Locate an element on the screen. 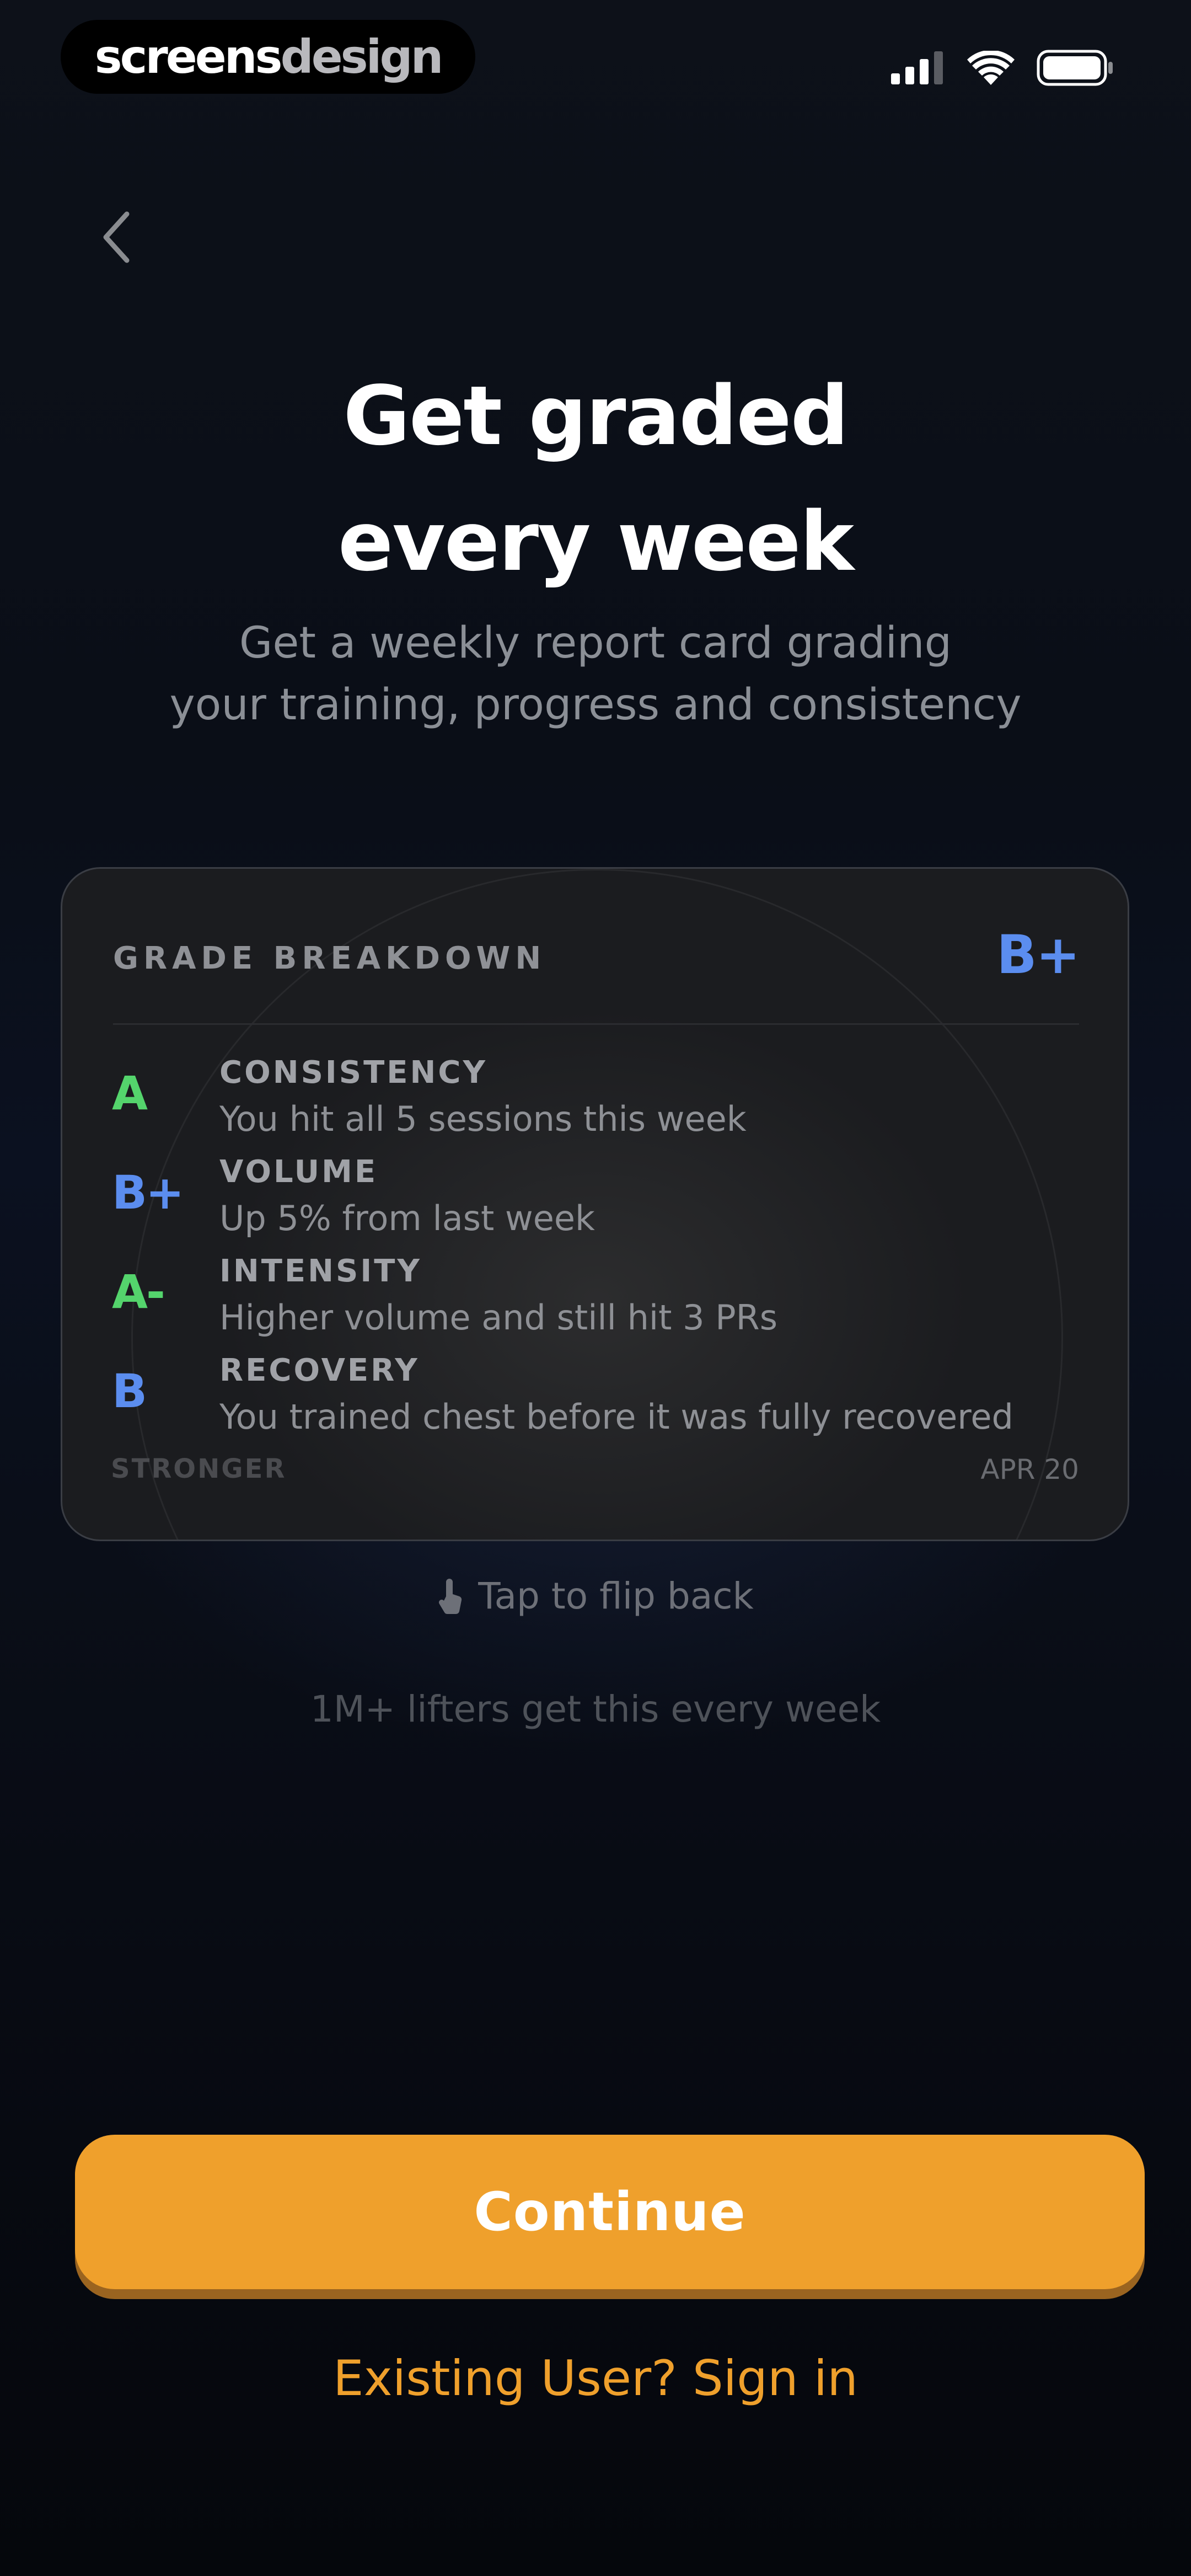 Image resolution: width=1191 pixels, height=2576 pixels. cellular-signal-icon is located at coordinates (917, 67).